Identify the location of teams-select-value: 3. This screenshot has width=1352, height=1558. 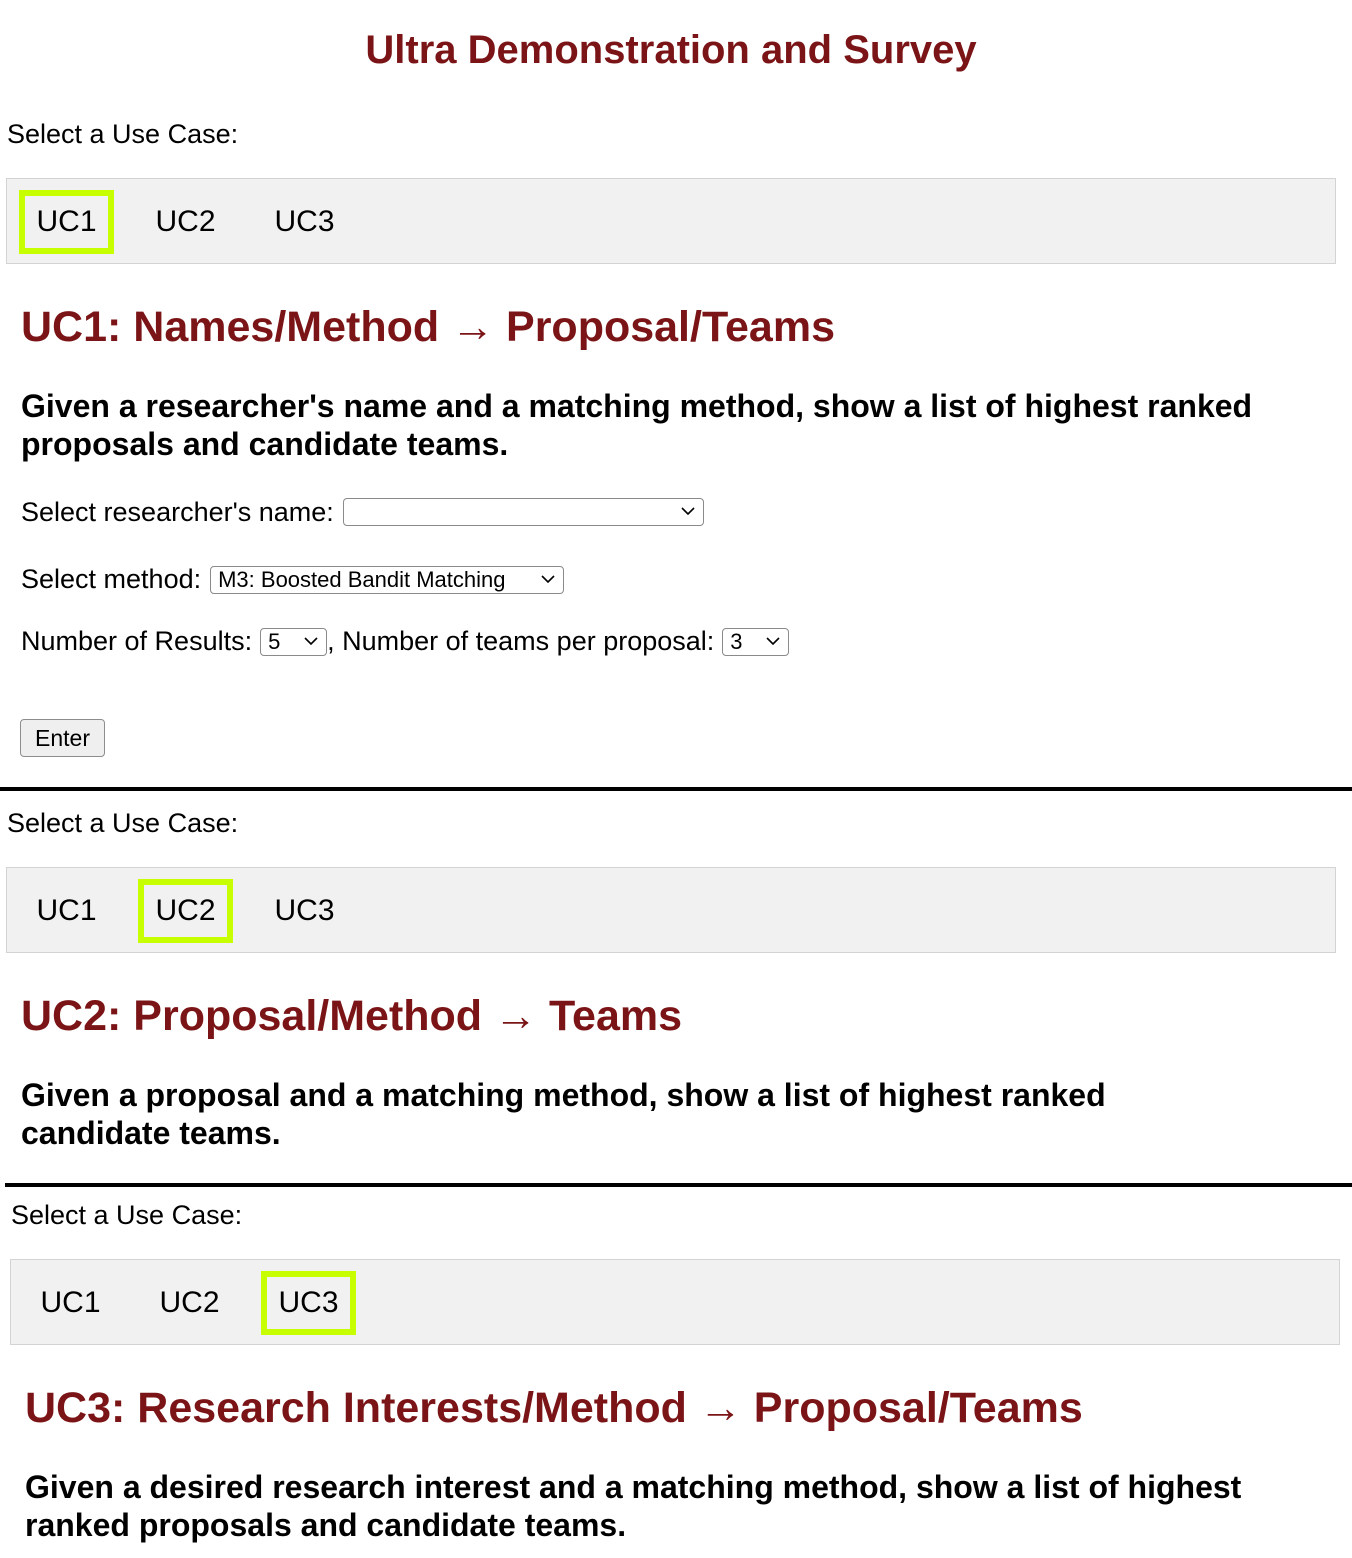
(736, 641).